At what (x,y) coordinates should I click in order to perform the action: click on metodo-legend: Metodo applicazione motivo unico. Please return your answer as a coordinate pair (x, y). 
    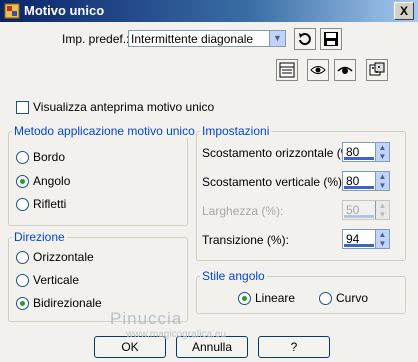
    Looking at the image, I should click on (104, 131).